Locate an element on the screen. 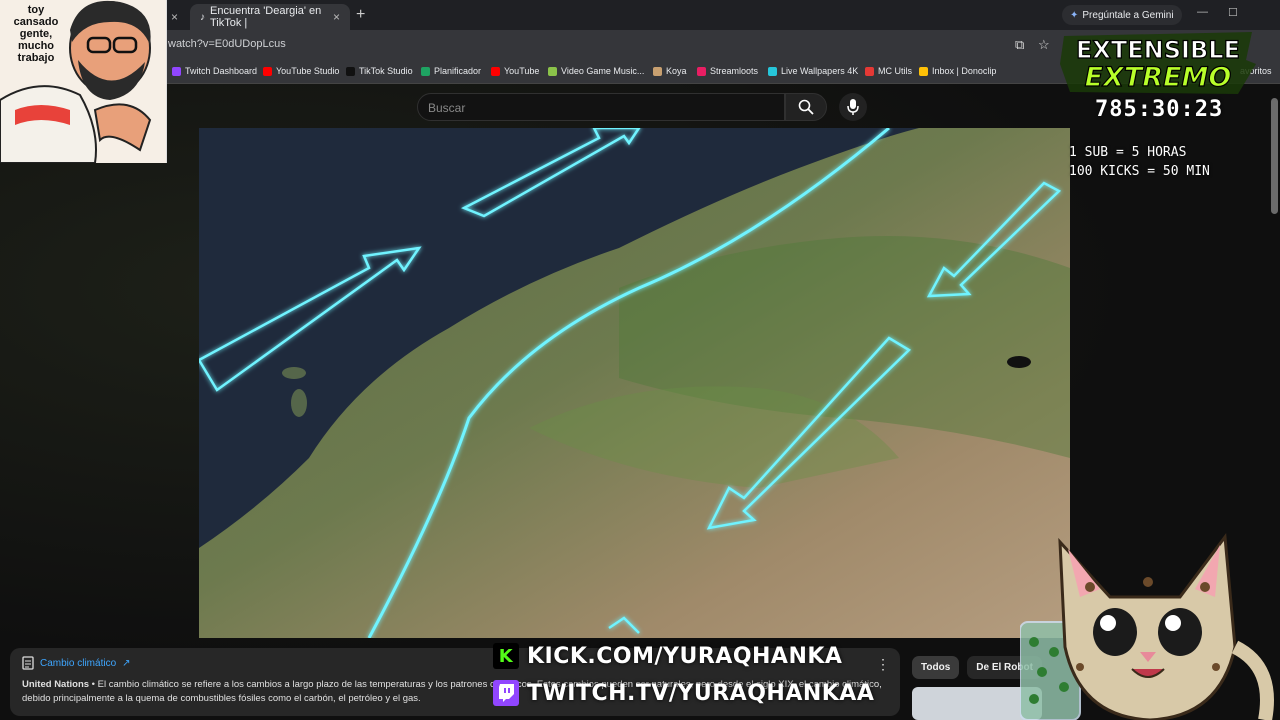  bookmark-item: Twitch Dashboard is located at coordinates (214, 71).